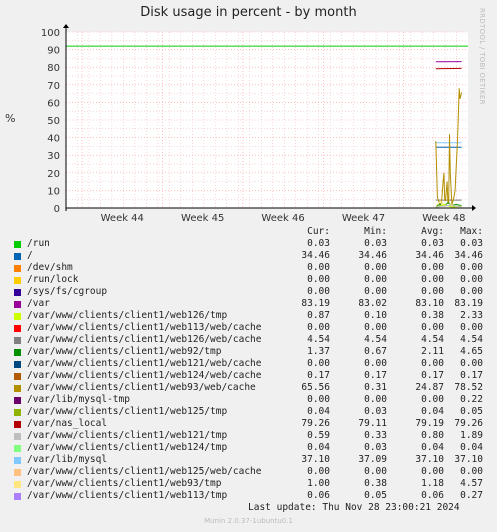  Describe the element at coordinates (38, 243) in the screenshot. I see `legend-label: /run` at that location.